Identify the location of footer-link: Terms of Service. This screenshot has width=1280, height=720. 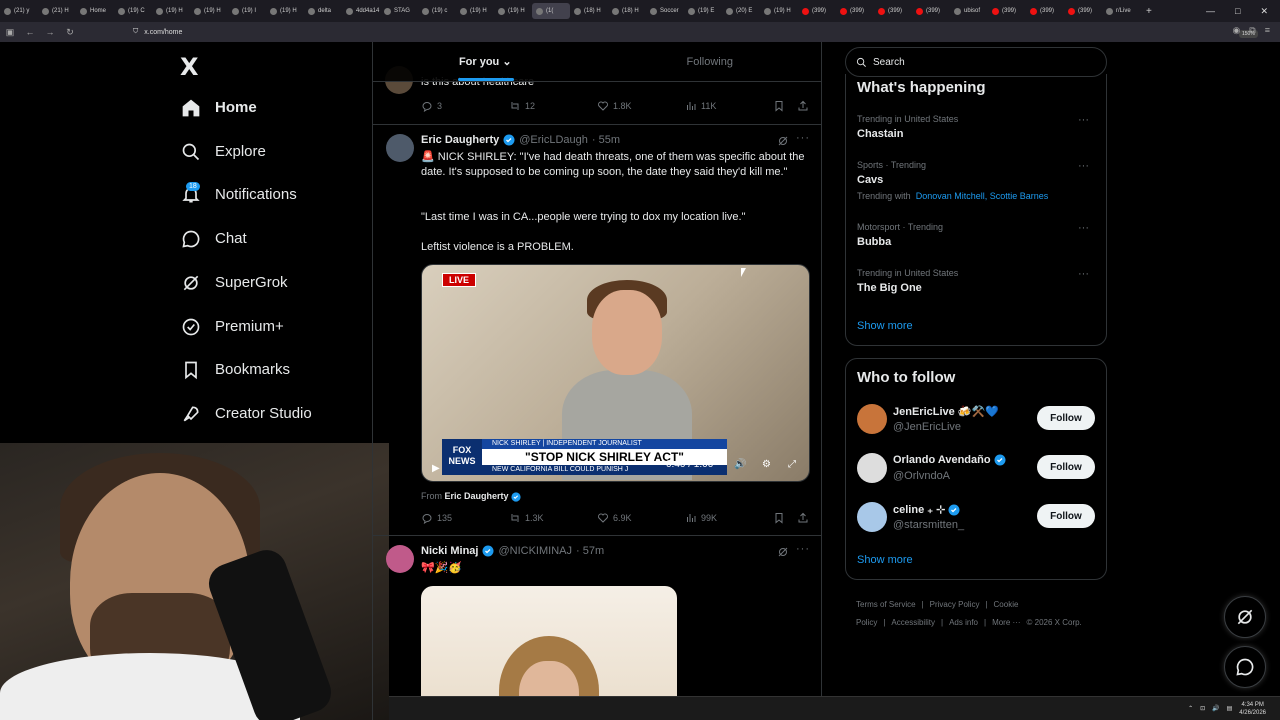
(886, 604).